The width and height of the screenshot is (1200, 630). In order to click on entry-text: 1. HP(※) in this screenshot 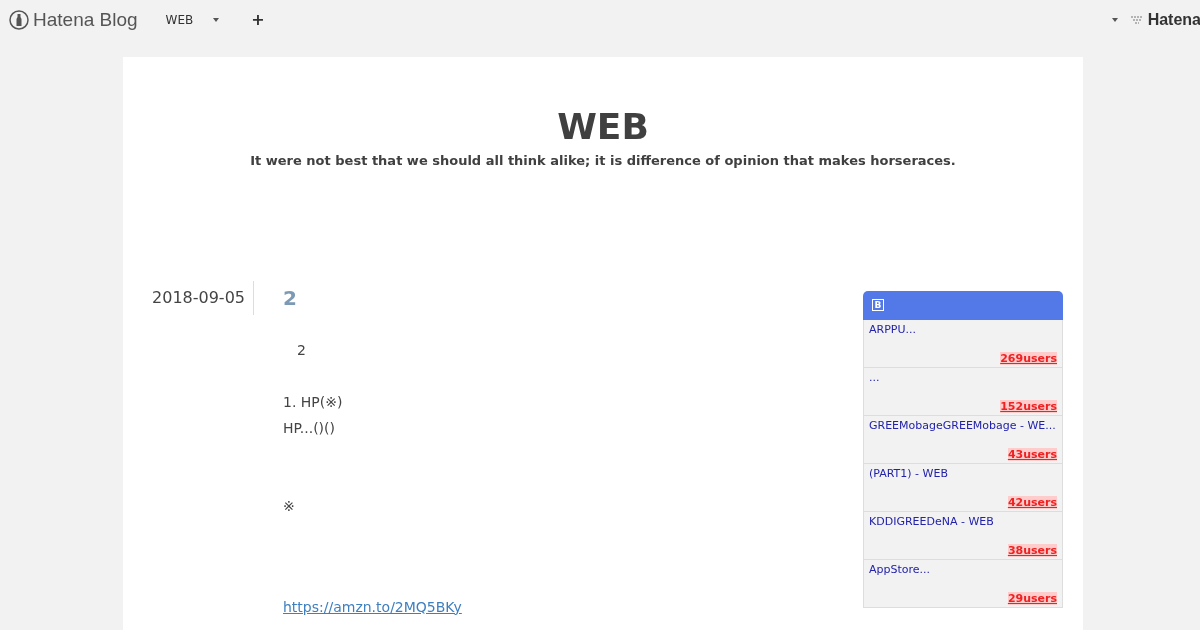, I will do `click(313, 402)`.